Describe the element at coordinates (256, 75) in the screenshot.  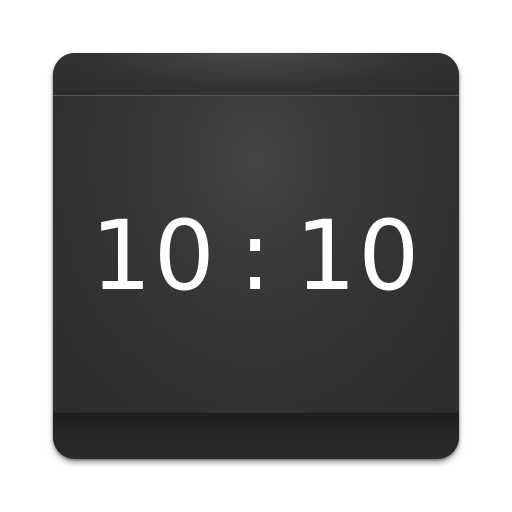
I see `icon-top-band` at that location.